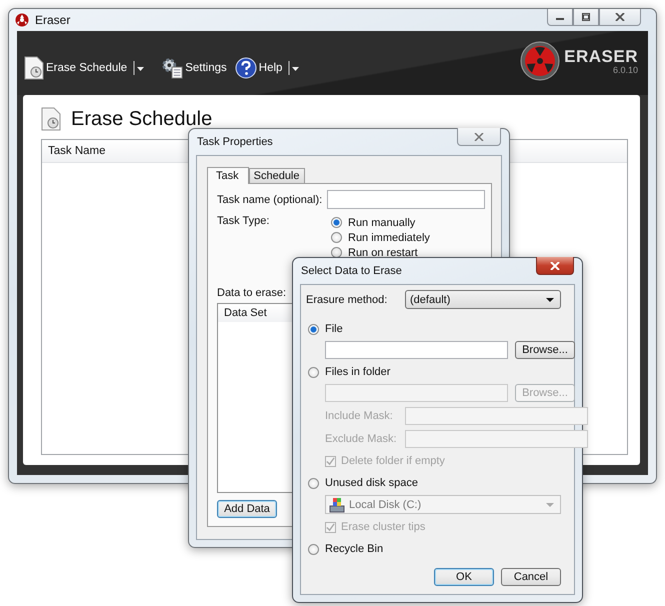 The width and height of the screenshot is (665, 606). I want to click on logo-icon, so click(540, 61).